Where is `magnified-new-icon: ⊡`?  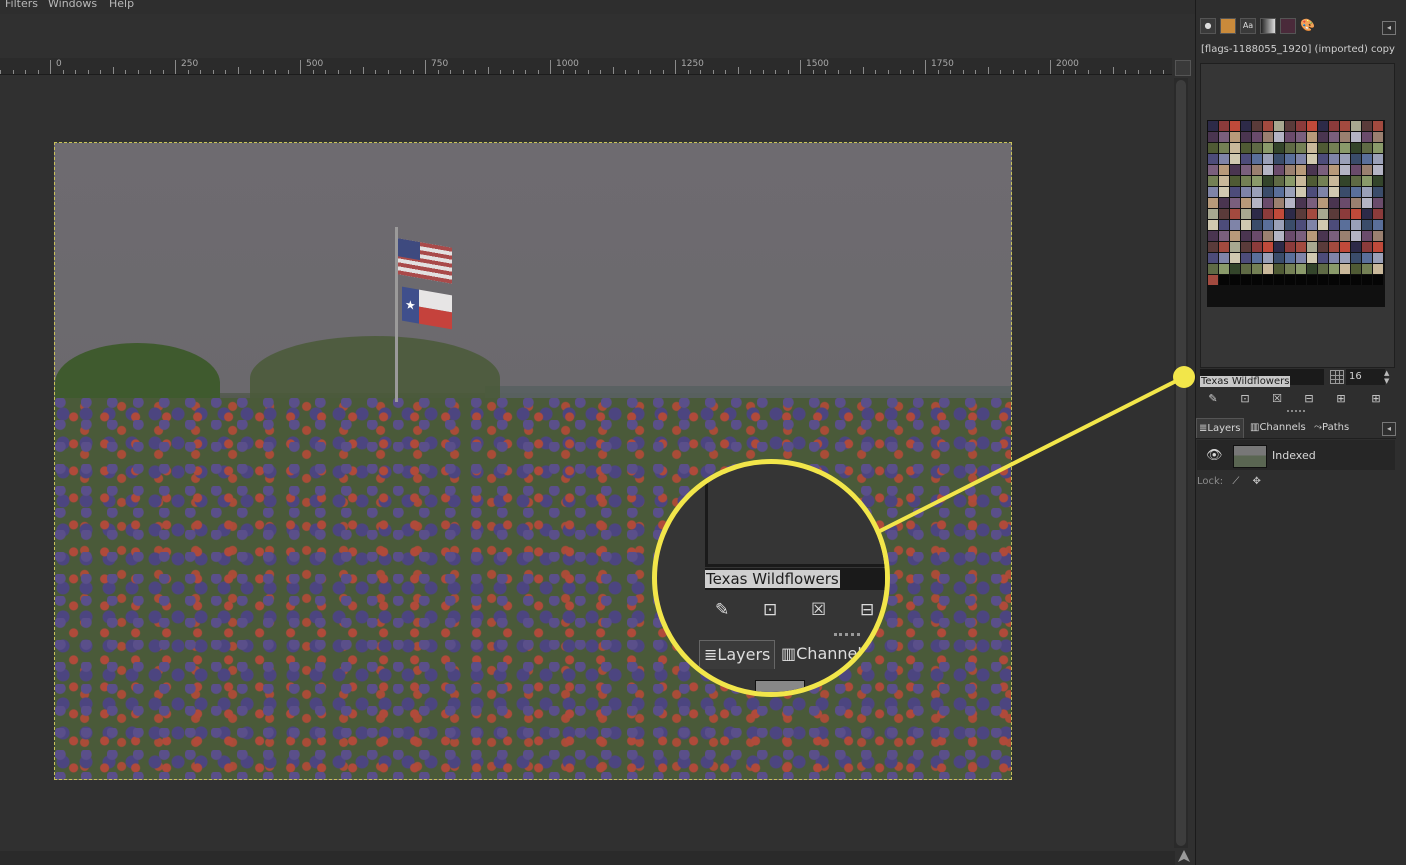 magnified-new-icon: ⊡ is located at coordinates (770, 610).